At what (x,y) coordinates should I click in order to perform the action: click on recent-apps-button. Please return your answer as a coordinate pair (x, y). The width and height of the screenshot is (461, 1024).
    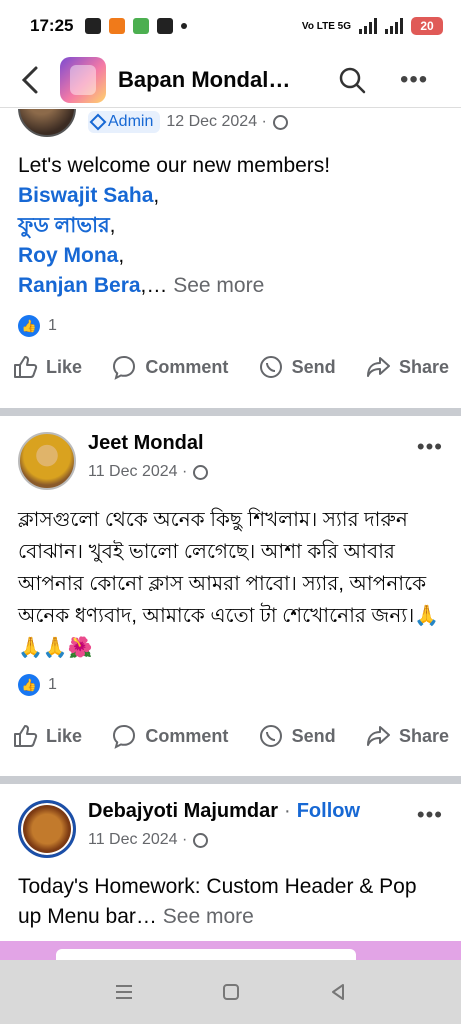
    Looking at the image, I should click on (124, 992).